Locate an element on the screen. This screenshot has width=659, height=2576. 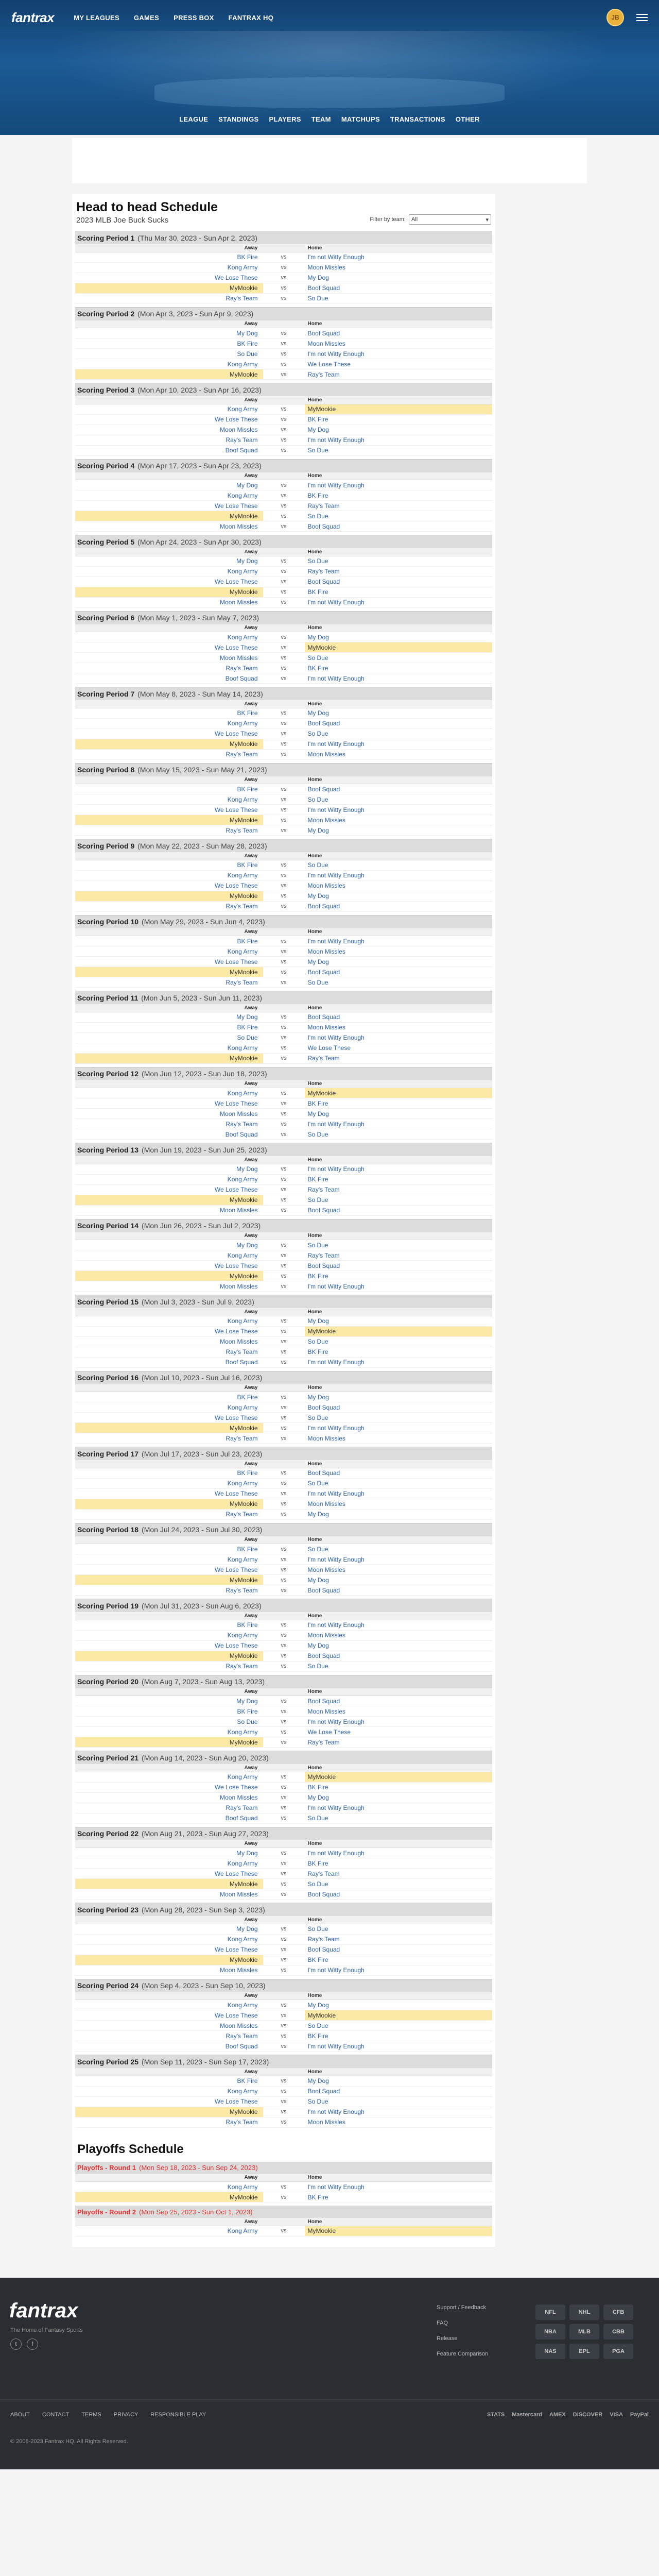
footer-contact: CONTACT is located at coordinates (56, 2415).